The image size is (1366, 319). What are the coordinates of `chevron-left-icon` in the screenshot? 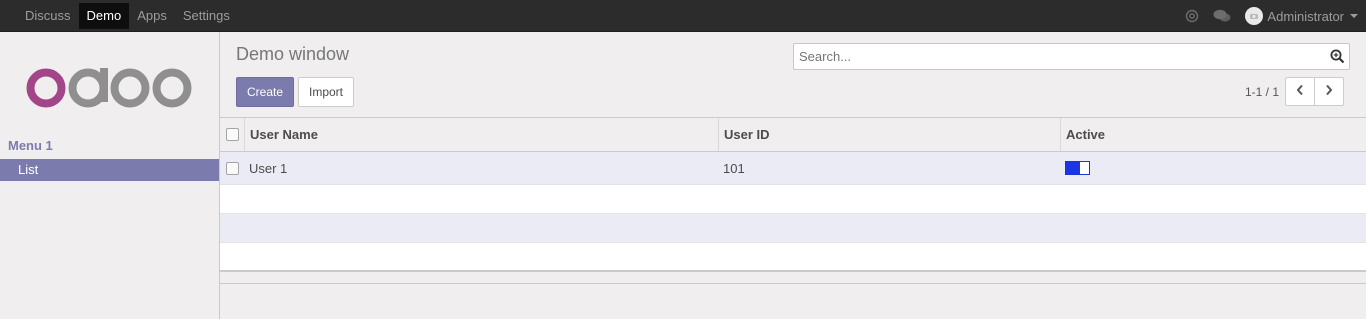 It's located at (1300, 91).